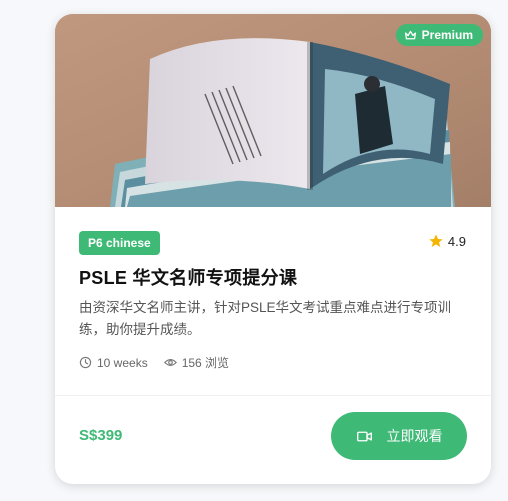 This screenshot has height=501, width=508. I want to click on duration: 10 weeks, so click(113, 363).